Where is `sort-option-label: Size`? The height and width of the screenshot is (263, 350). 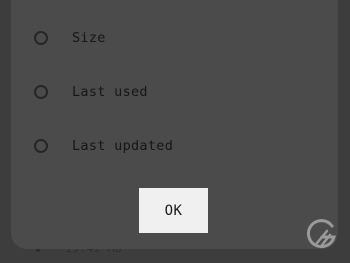
sort-option-label: Size is located at coordinates (89, 38).